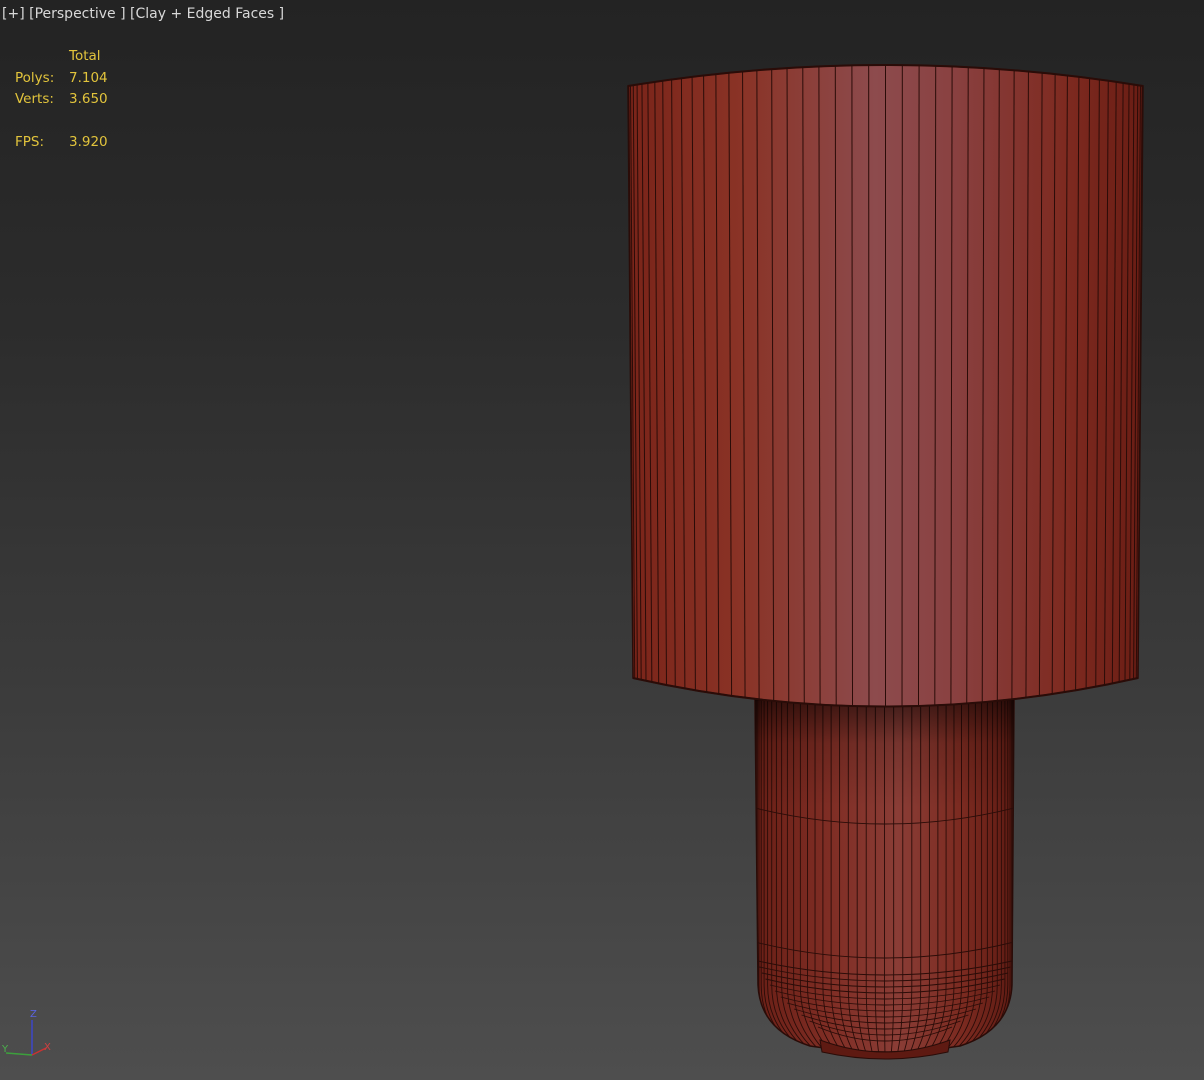 This screenshot has height=1080, width=1204. Describe the element at coordinates (5, 1049) in the screenshot. I see `y-axis-label: Y` at that location.